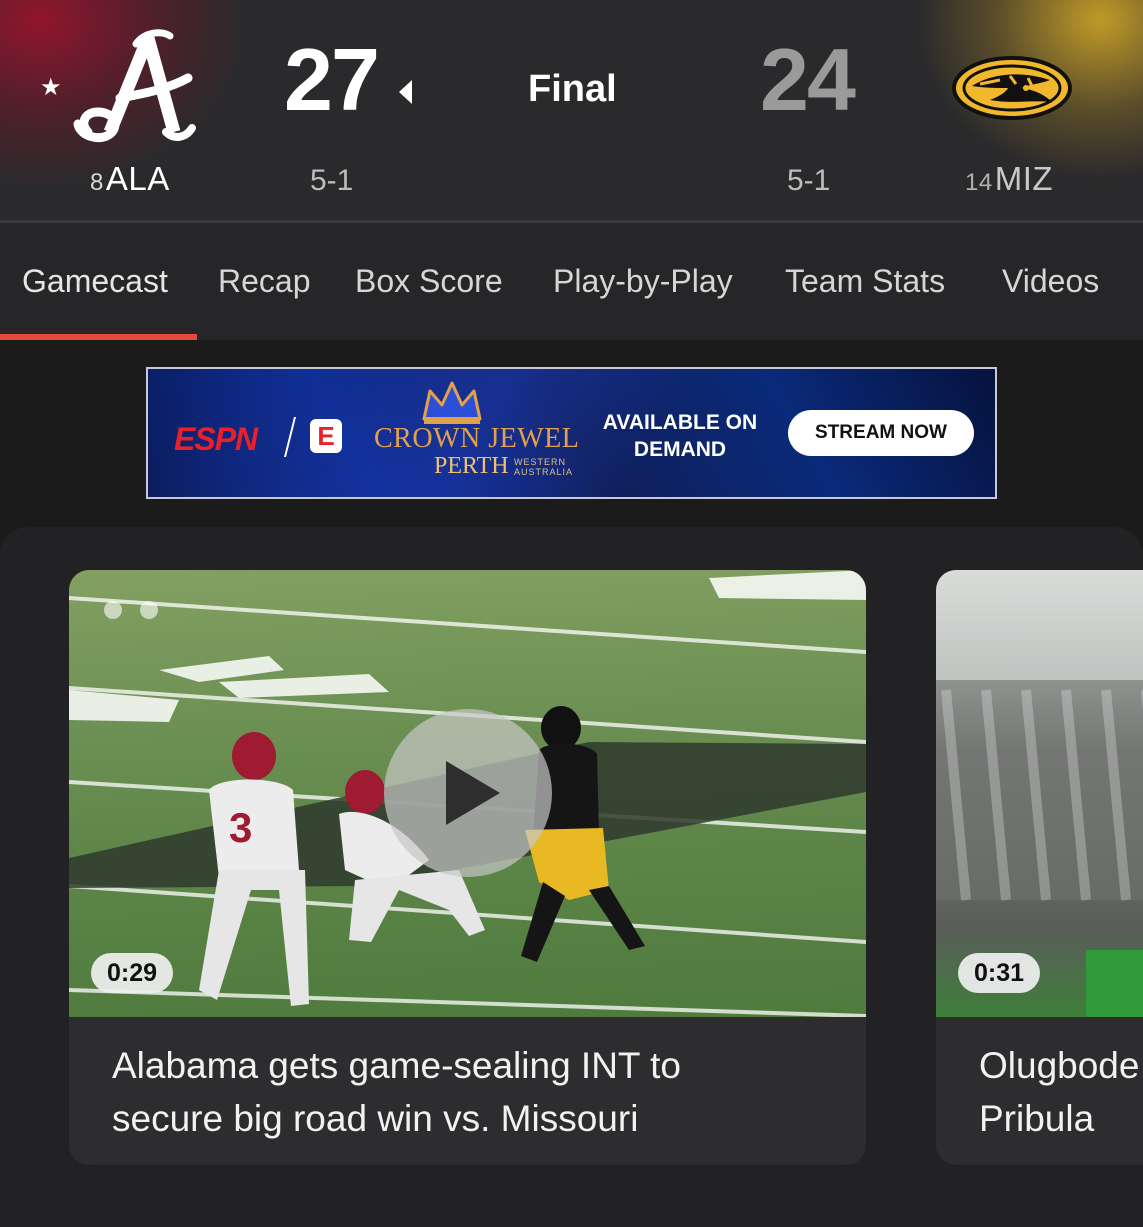 The image size is (1143, 1227). Describe the element at coordinates (137, 178) in the screenshot. I see `away-team-abbr: ALA` at that location.